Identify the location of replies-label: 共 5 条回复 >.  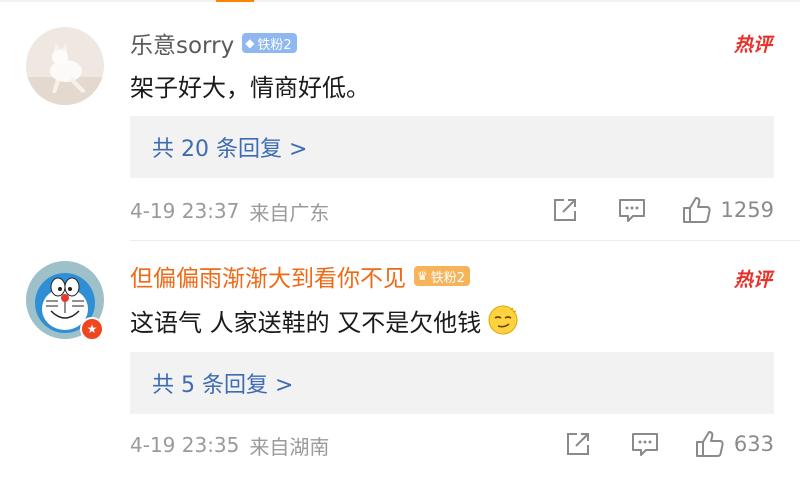
(223, 385).